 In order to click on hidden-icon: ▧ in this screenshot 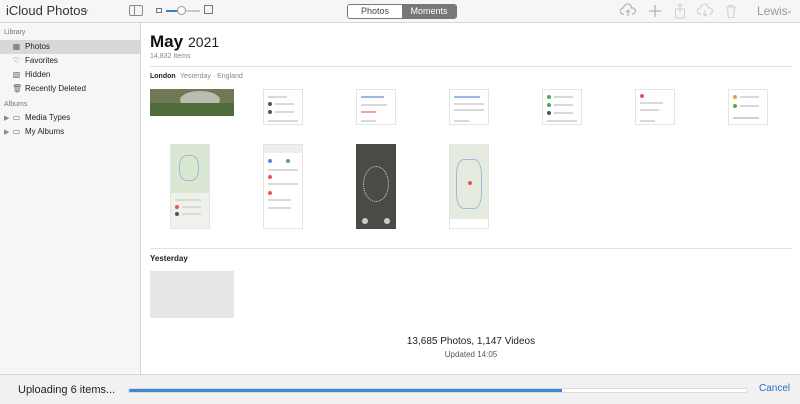, I will do `click(16, 74)`.